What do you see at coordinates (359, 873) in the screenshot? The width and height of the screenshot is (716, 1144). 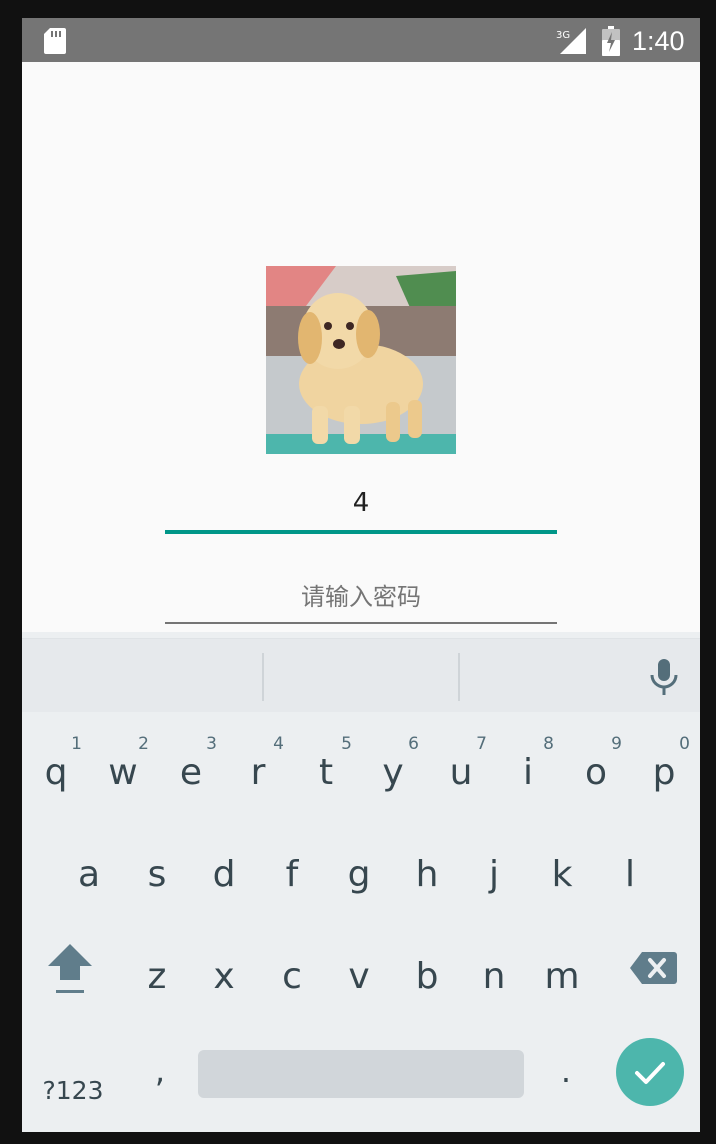 I see `key-g: g` at bounding box center [359, 873].